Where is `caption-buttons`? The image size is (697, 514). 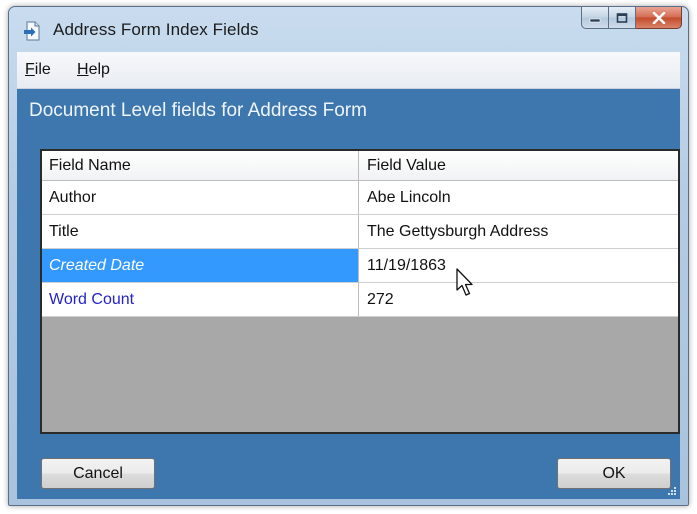 caption-buttons is located at coordinates (631, 18).